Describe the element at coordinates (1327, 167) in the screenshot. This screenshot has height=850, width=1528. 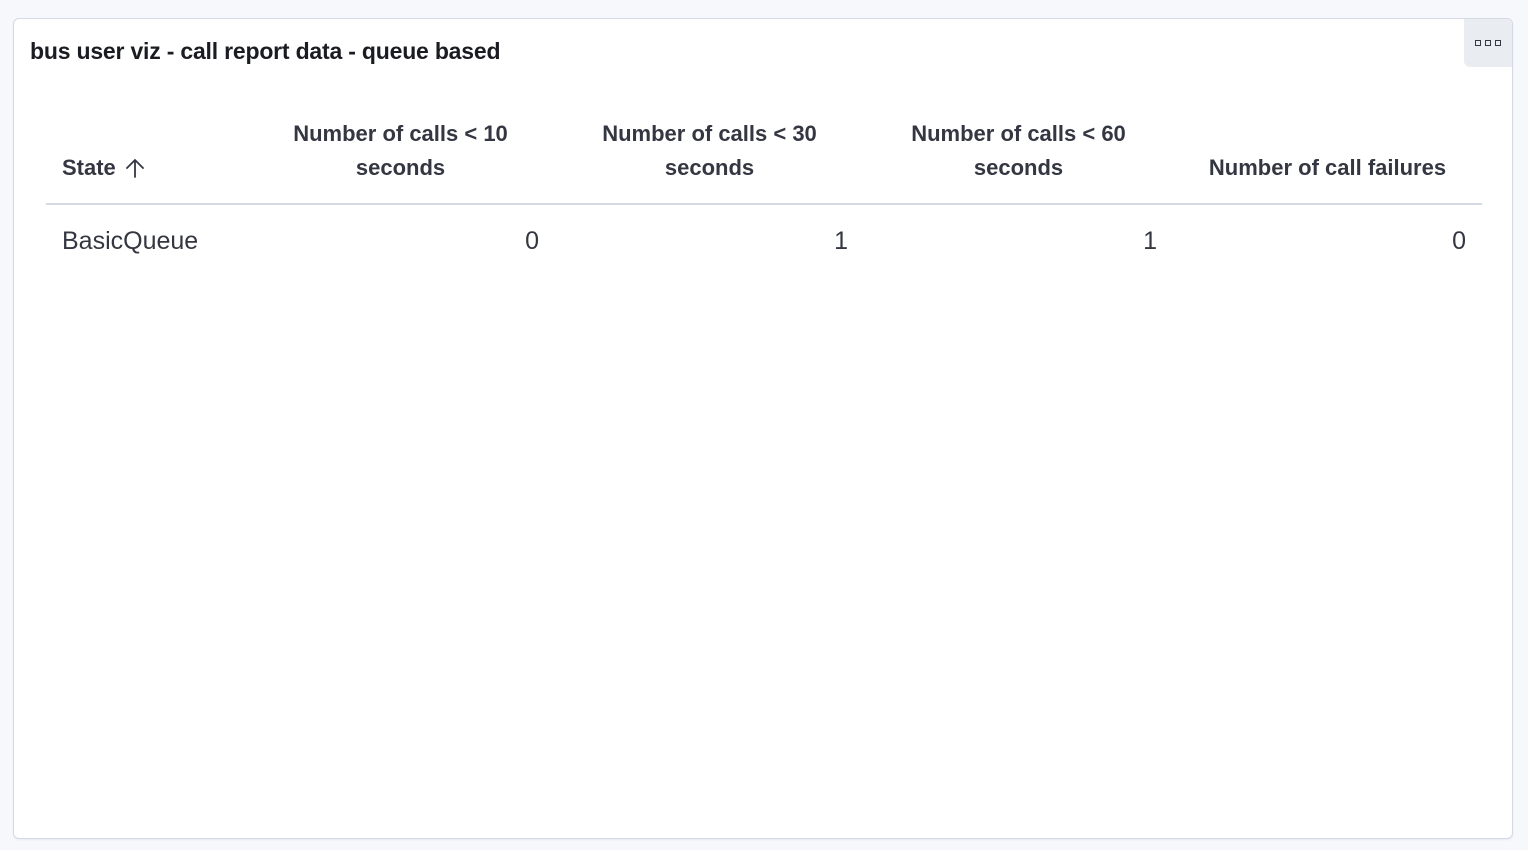
I see `column-header-label: Number of call failures` at that location.